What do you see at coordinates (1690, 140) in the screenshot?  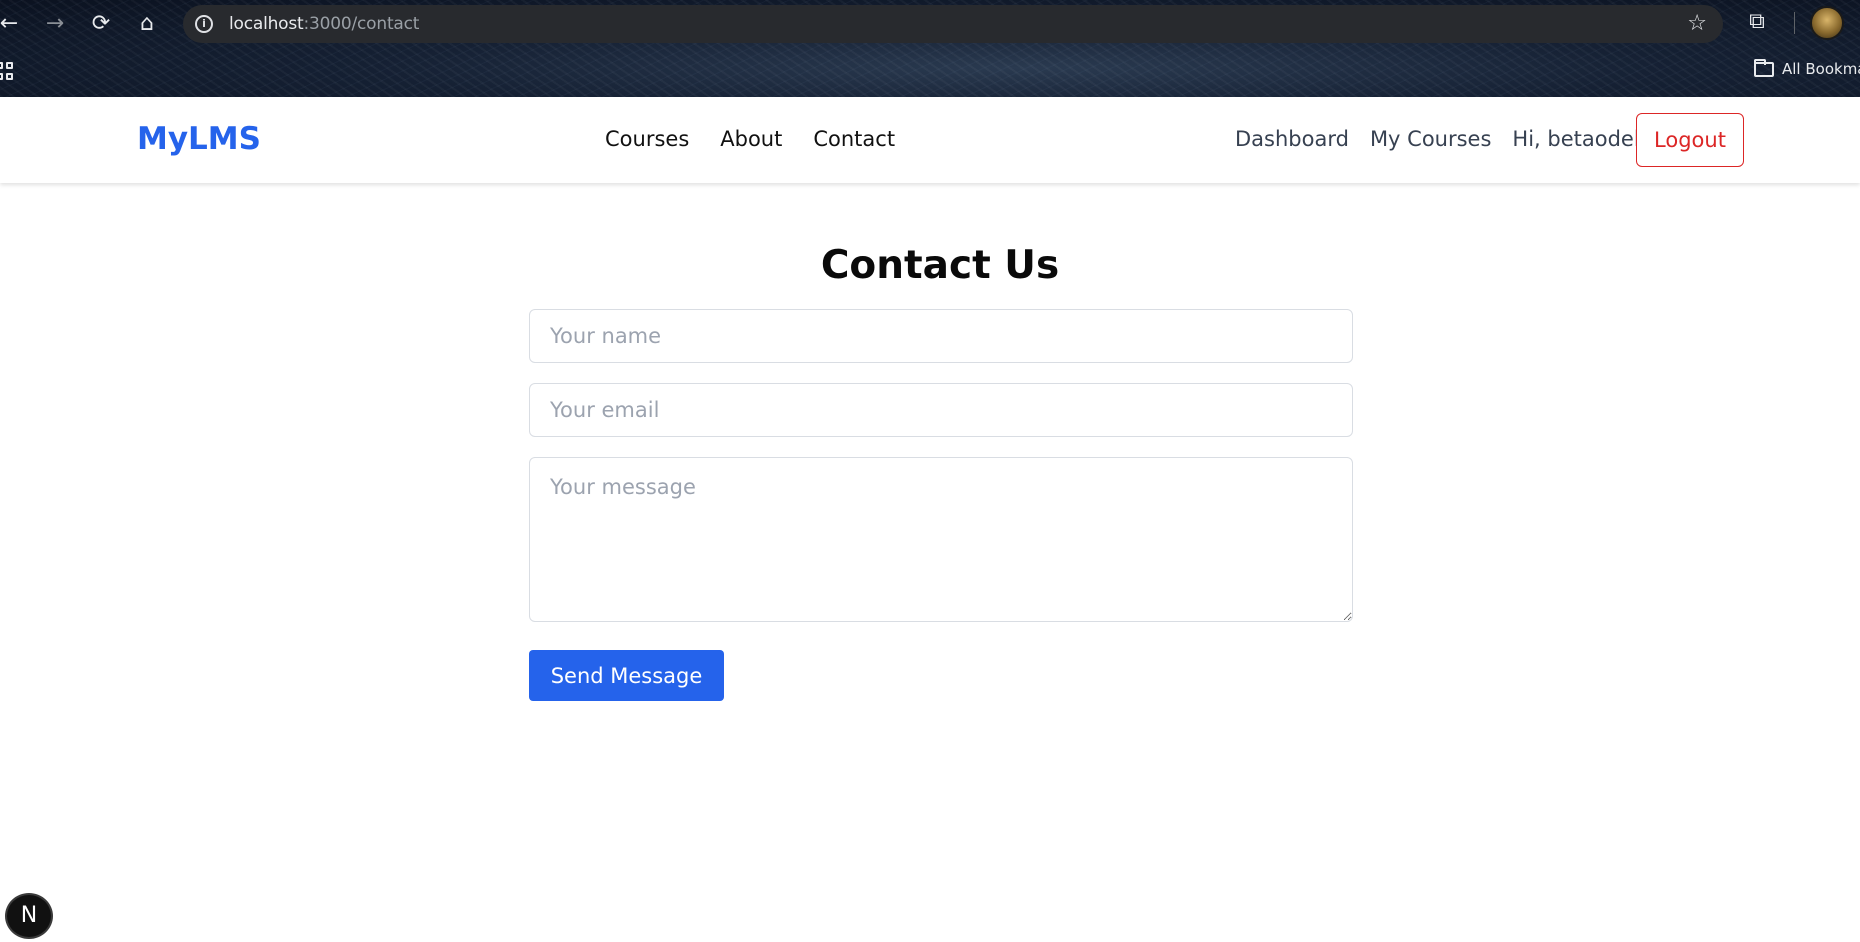 I see `logout-button: Logout` at bounding box center [1690, 140].